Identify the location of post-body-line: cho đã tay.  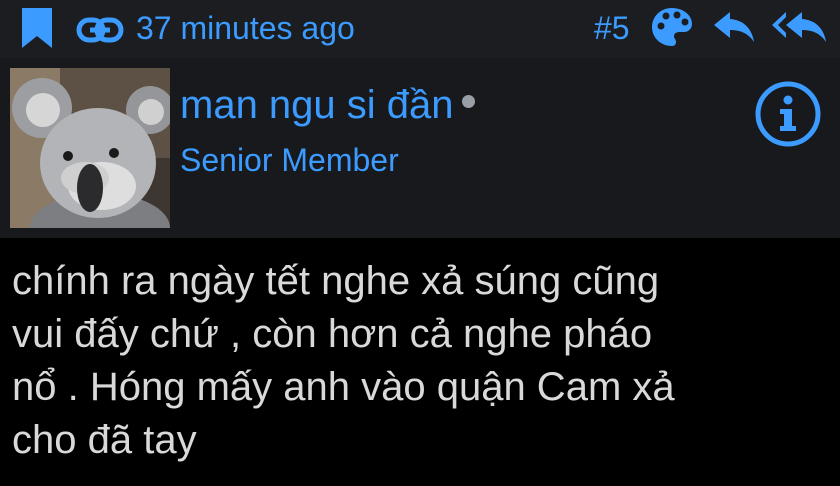
(104, 440).